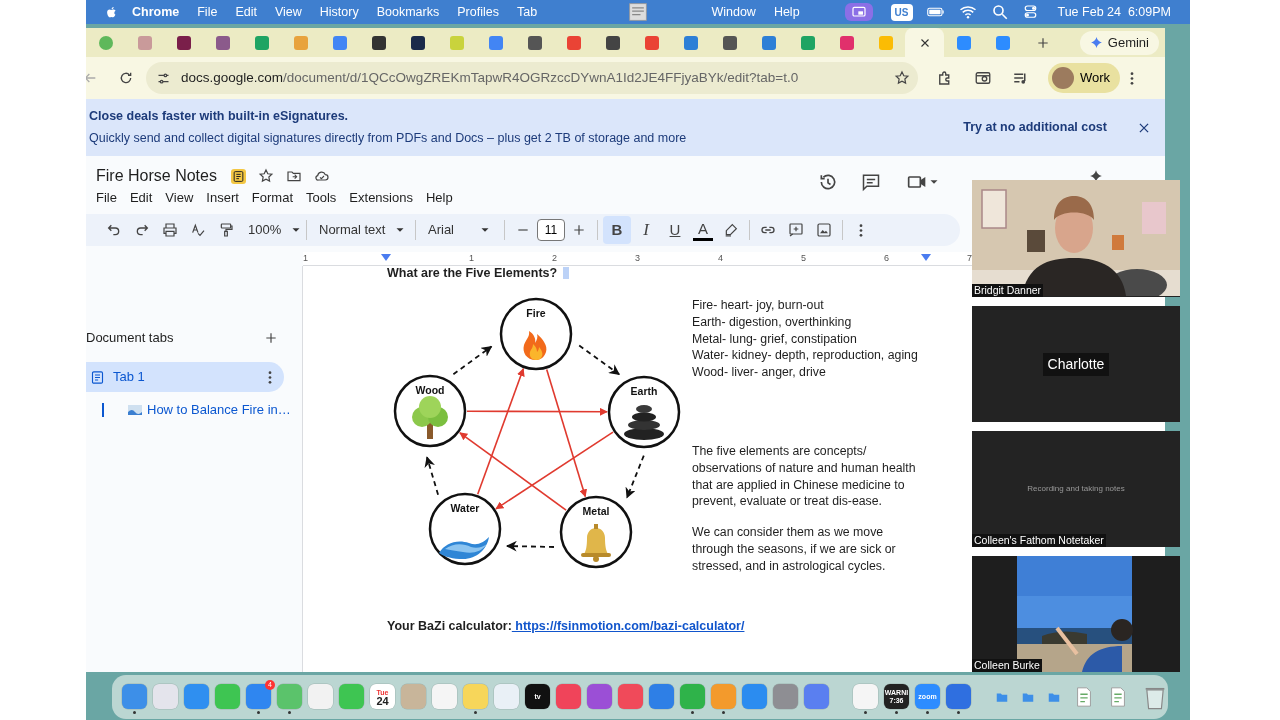 The height and width of the screenshot is (720, 1280). Describe the element at coordinates (478, 12) in the screenshot. I see `menu-item: Profiles` at that location.